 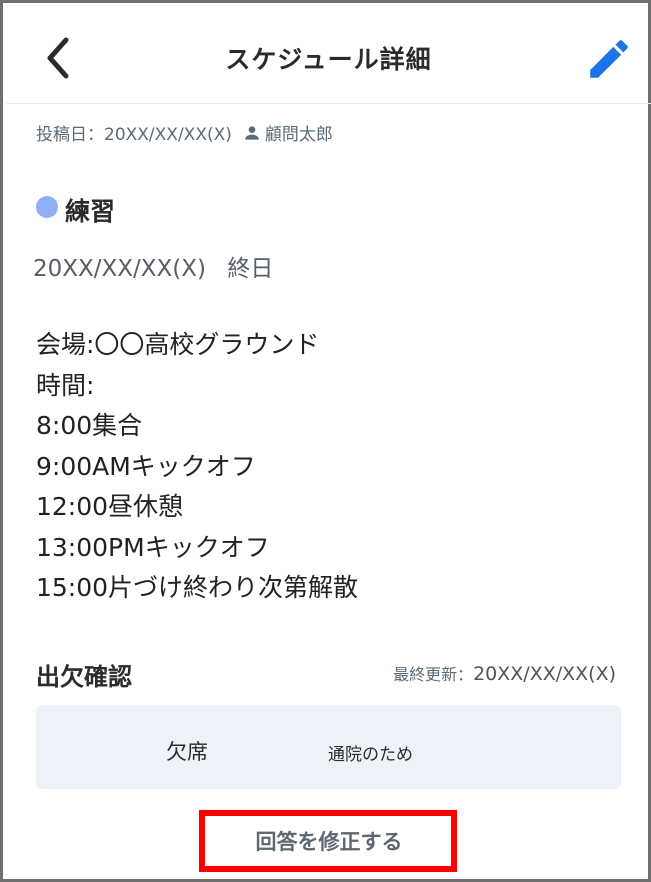 I want to click on post-meta: 投稿日：20XX/XX/XX(X) 顧問太郎, so click(x=184, y=132).